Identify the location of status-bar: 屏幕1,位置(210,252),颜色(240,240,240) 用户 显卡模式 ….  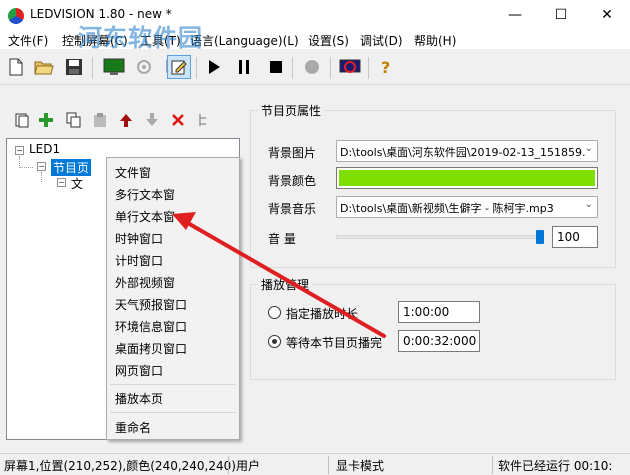
(315, 464).